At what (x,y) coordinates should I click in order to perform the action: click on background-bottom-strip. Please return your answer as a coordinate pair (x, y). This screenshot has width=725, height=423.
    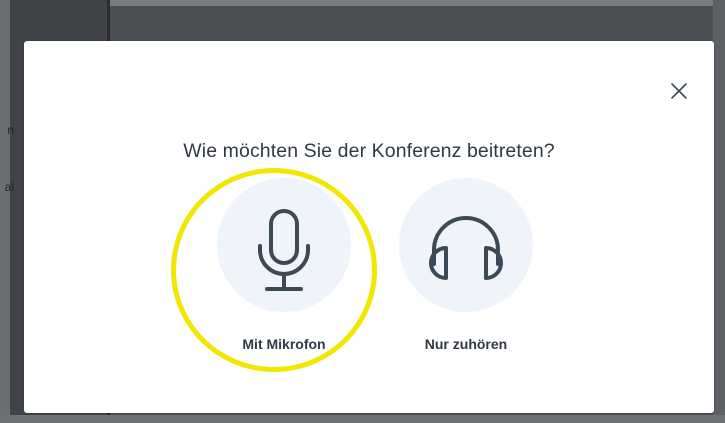
    Looking at the image, I should click on (362, 419).